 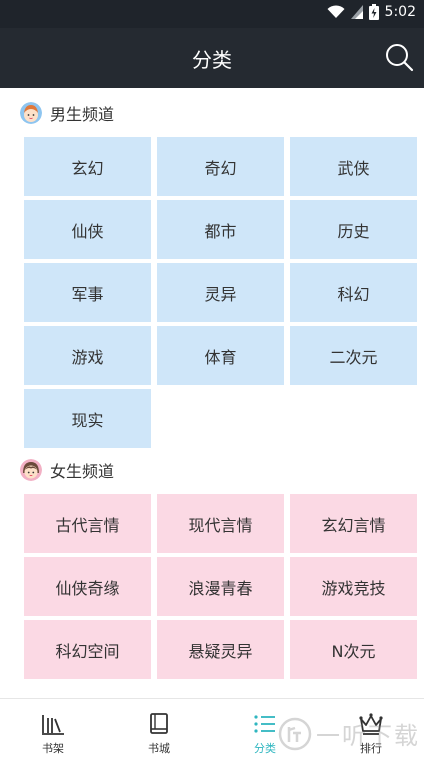 I want to click on category-tile: 现实, so click(x=87, y=418).